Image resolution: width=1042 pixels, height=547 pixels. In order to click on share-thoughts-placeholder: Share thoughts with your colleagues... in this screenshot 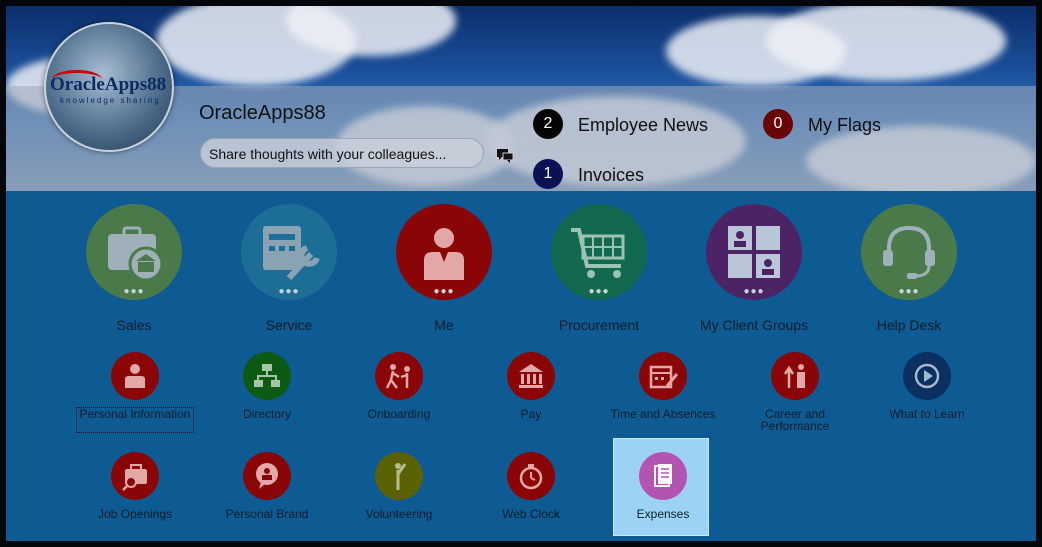, I will do `click(328, 154)`.